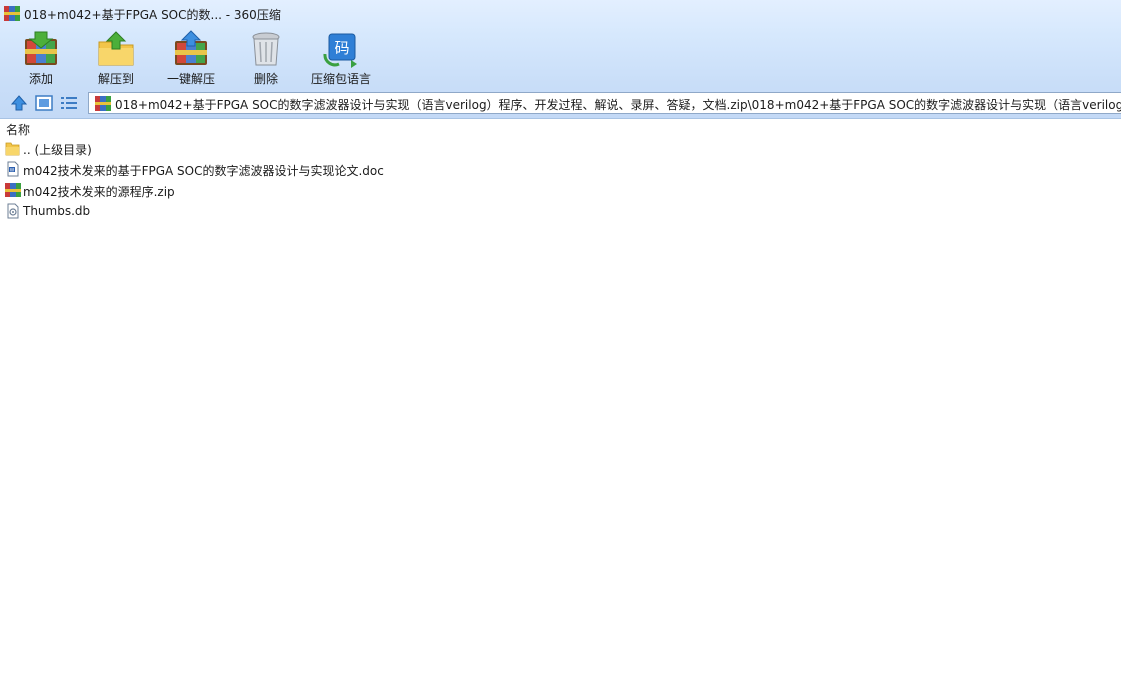  I want to click on extract-to-button-label: 解压到, so click(115, 79).